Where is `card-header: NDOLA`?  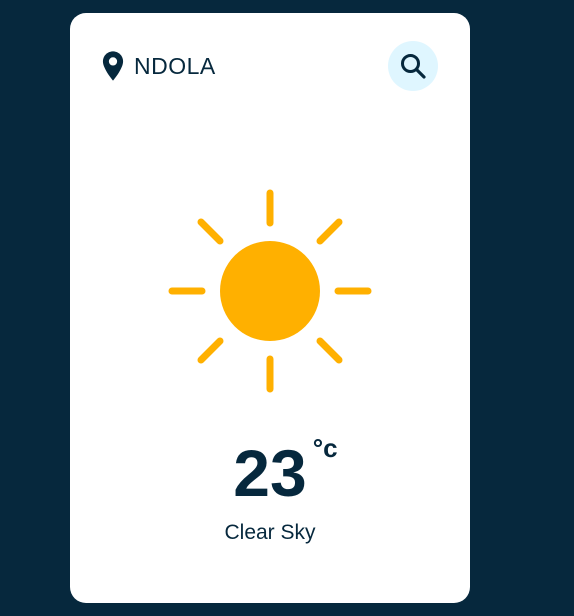 card-header: NDOLA is located at coordinates (270, 66).